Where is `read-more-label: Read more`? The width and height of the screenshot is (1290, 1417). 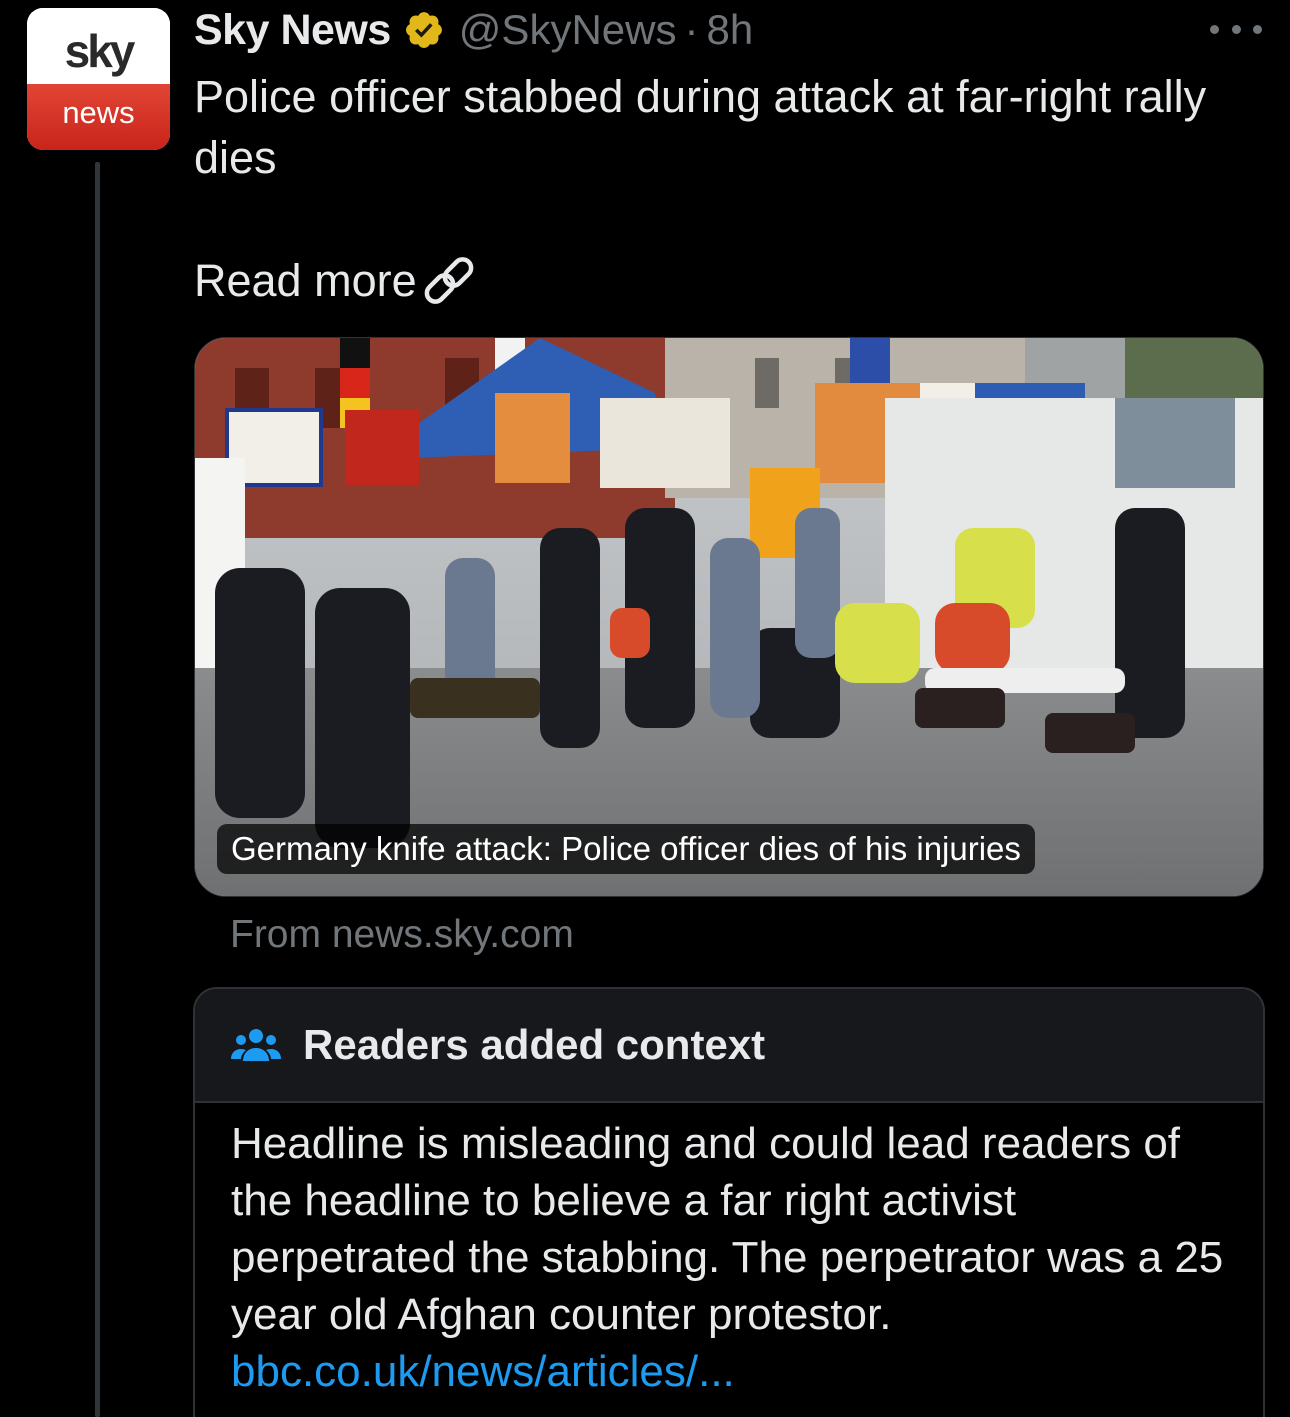
read-more-label: Read more is located at coordinates (305, 280).